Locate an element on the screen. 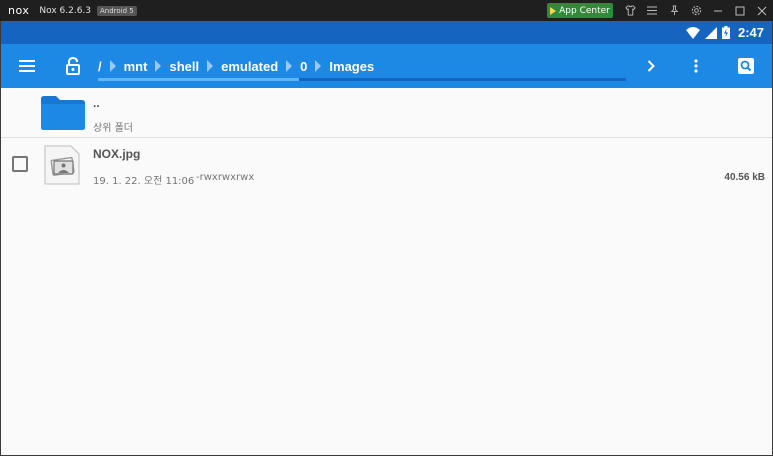 The height and width of the screenshot is (456, 773). lock-button is located at coordinates (73, 66).